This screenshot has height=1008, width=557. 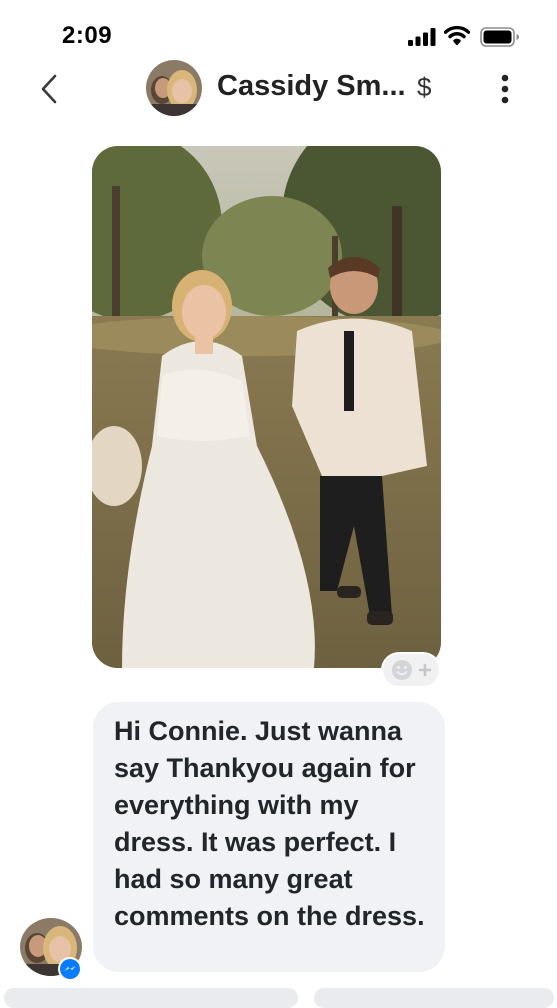 What do you see at coordinates (51, 89) in the screenshot?
I see `back-chevron-icon` at bounding box center [51, 89].